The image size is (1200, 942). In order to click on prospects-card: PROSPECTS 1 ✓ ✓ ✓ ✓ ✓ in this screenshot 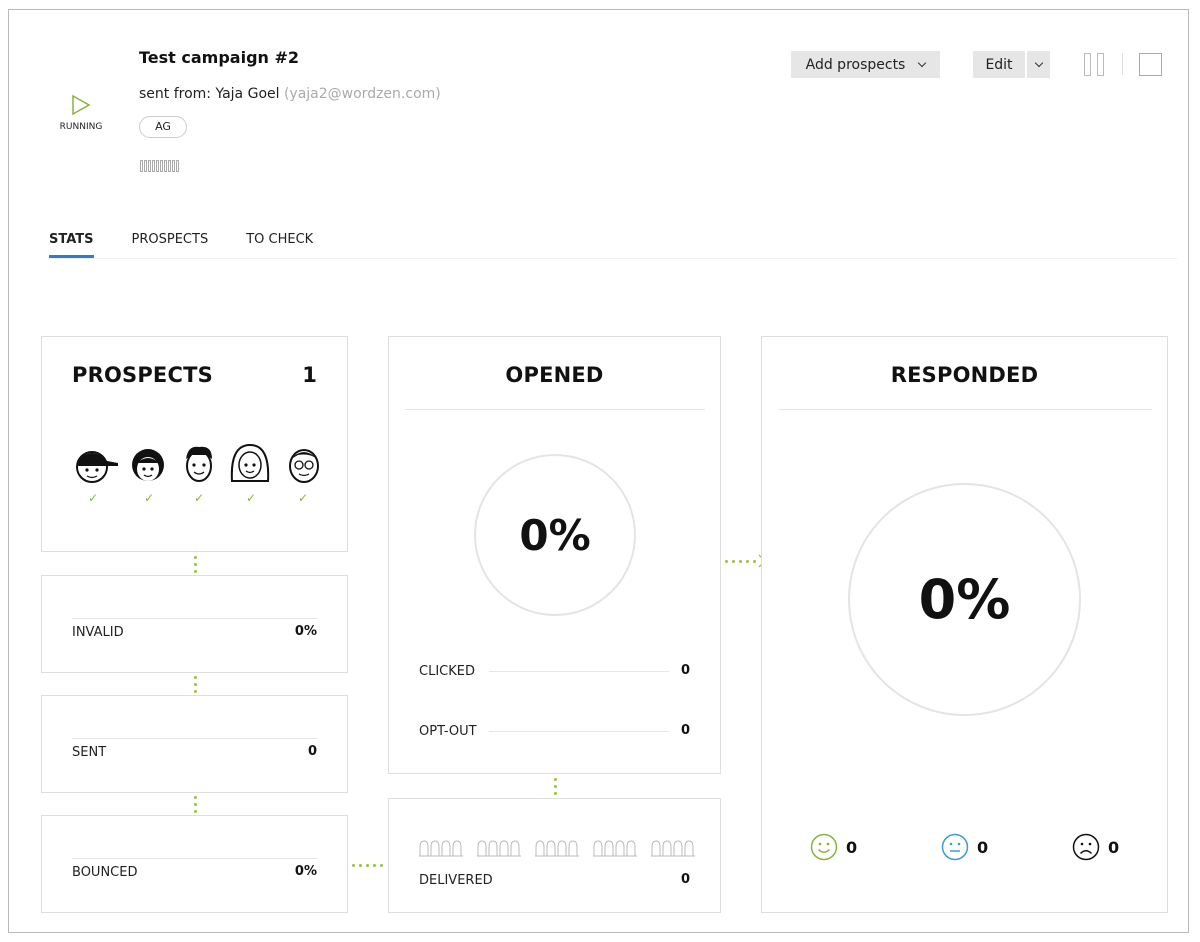, I will do `click(194, 444)`.